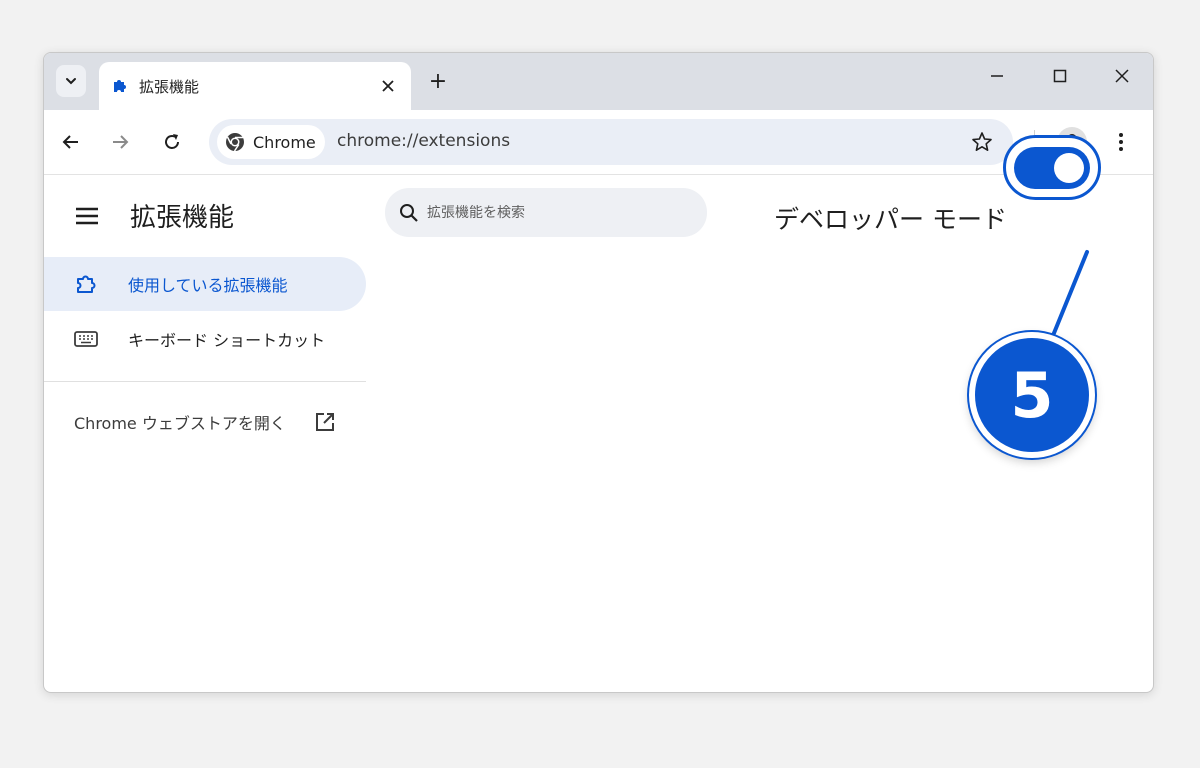  I want to click on forward-button, so click(120, 142).